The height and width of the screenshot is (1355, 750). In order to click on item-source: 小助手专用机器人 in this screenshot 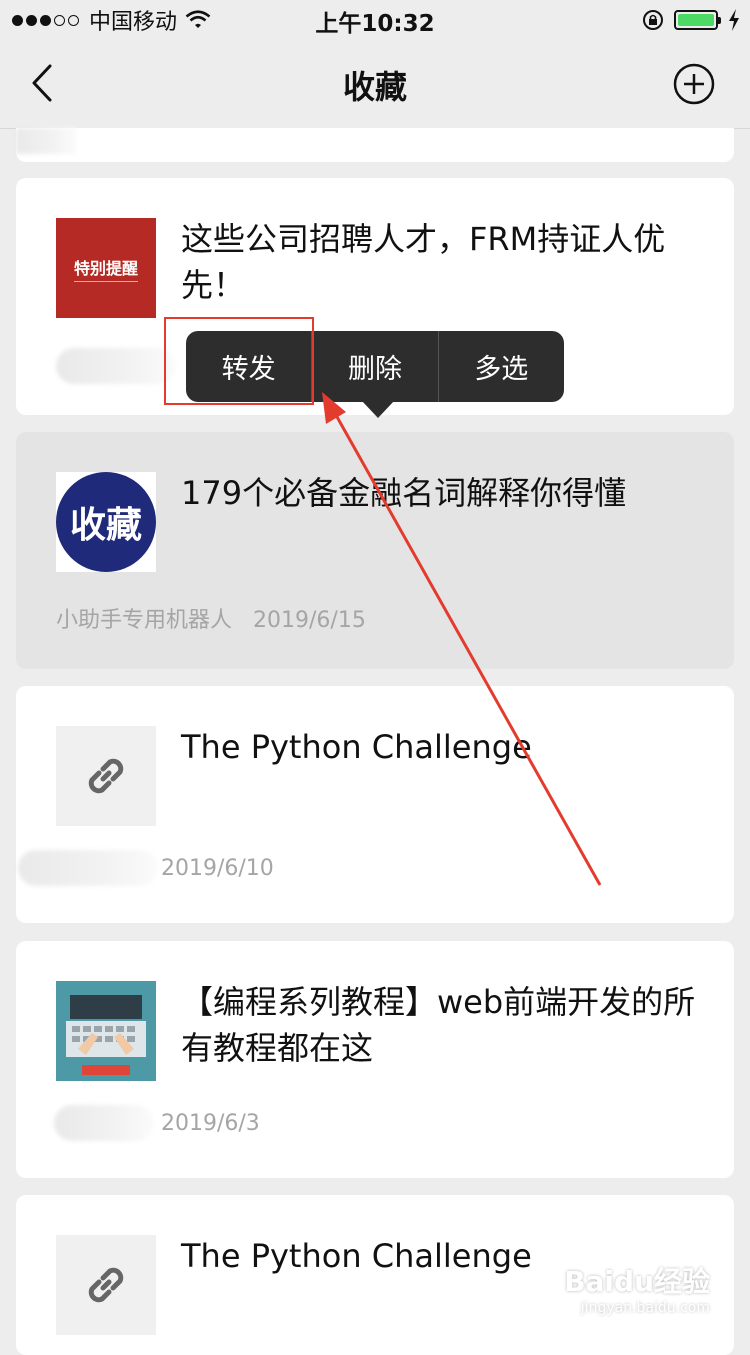, I will do `click(144, 620)`.